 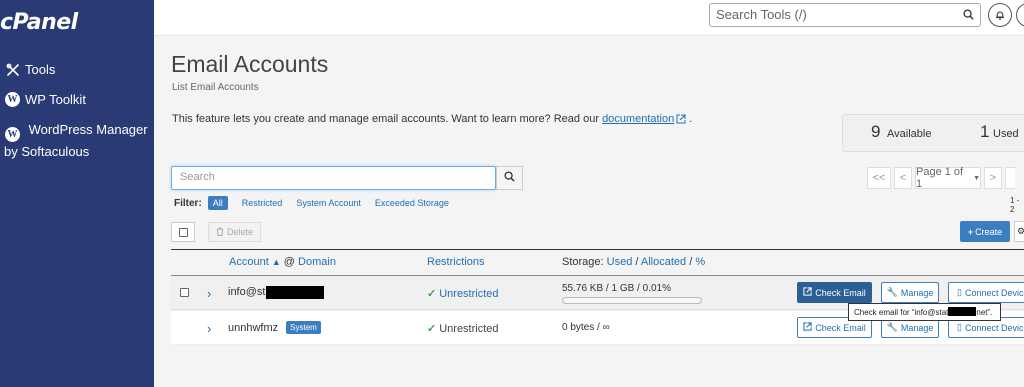 I want to click on page-title: Email Accounts, so click(x=250, y=64).